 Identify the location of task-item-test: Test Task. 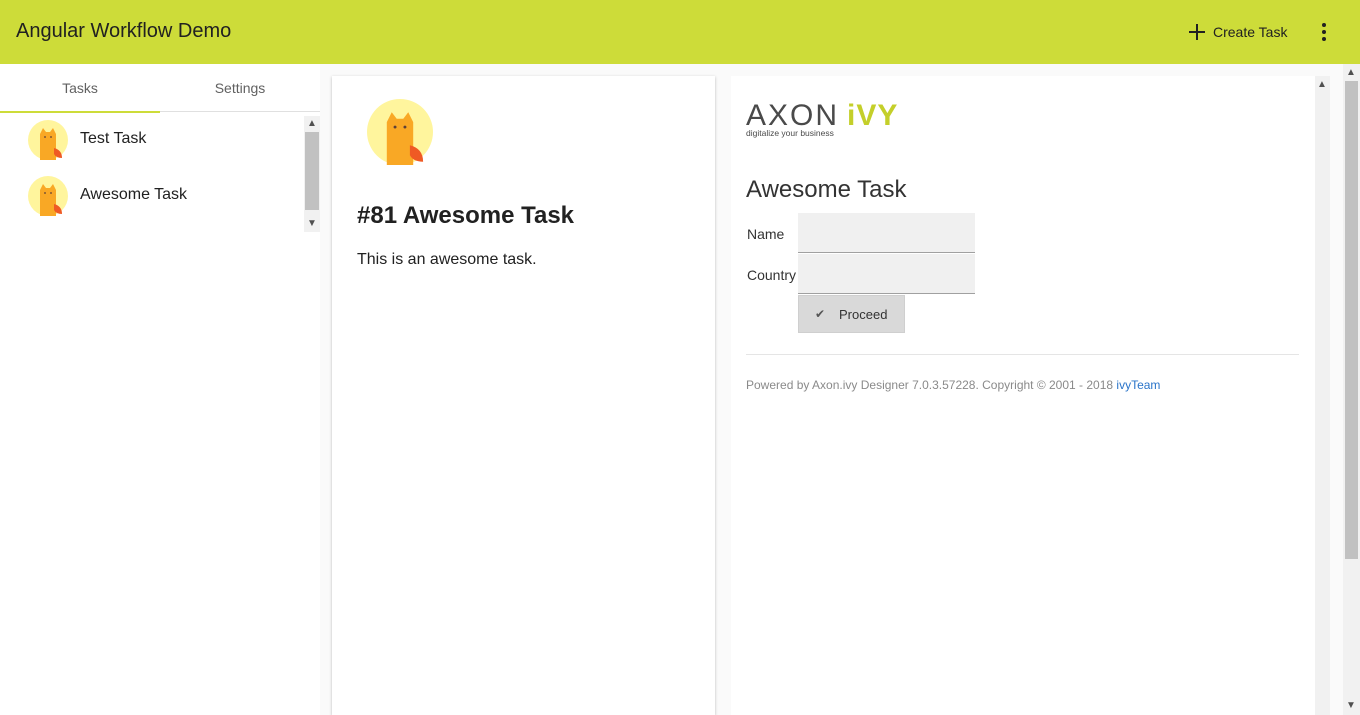
(152, 140).